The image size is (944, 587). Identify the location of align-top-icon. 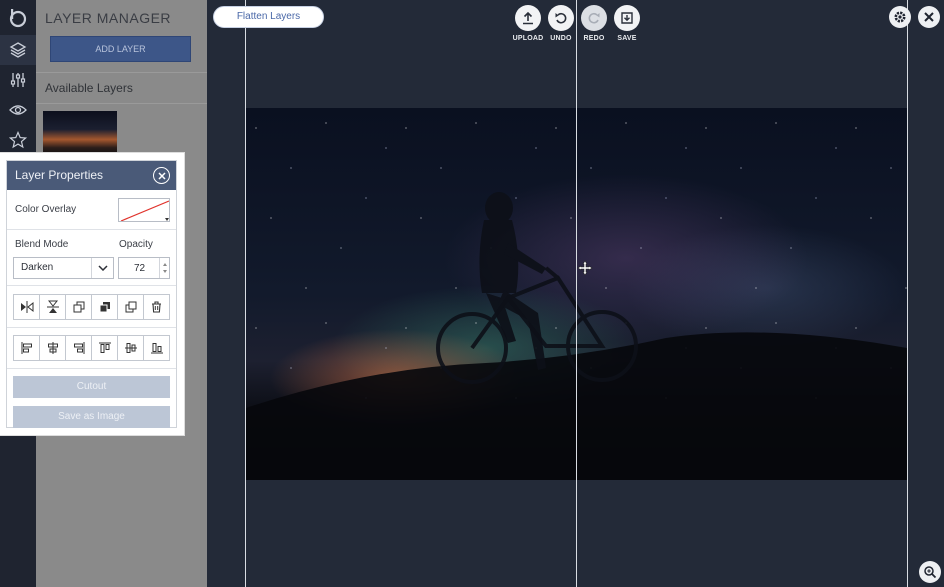
(105, 348).